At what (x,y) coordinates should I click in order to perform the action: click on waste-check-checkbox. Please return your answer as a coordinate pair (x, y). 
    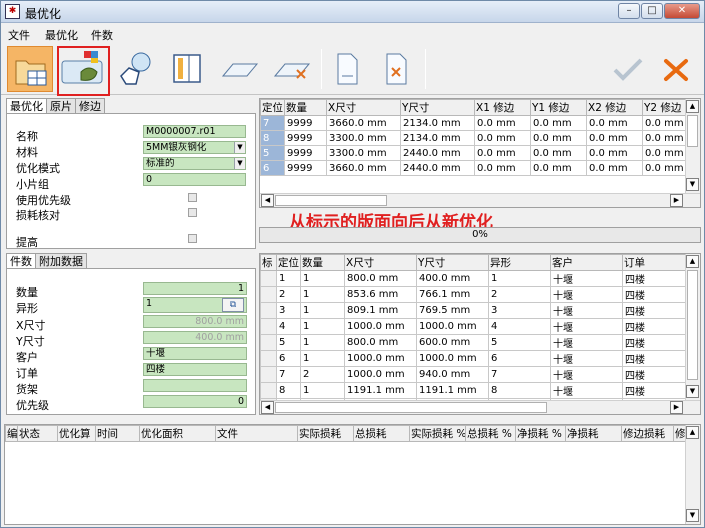
    Looking at the image, I should click on (192, 212).